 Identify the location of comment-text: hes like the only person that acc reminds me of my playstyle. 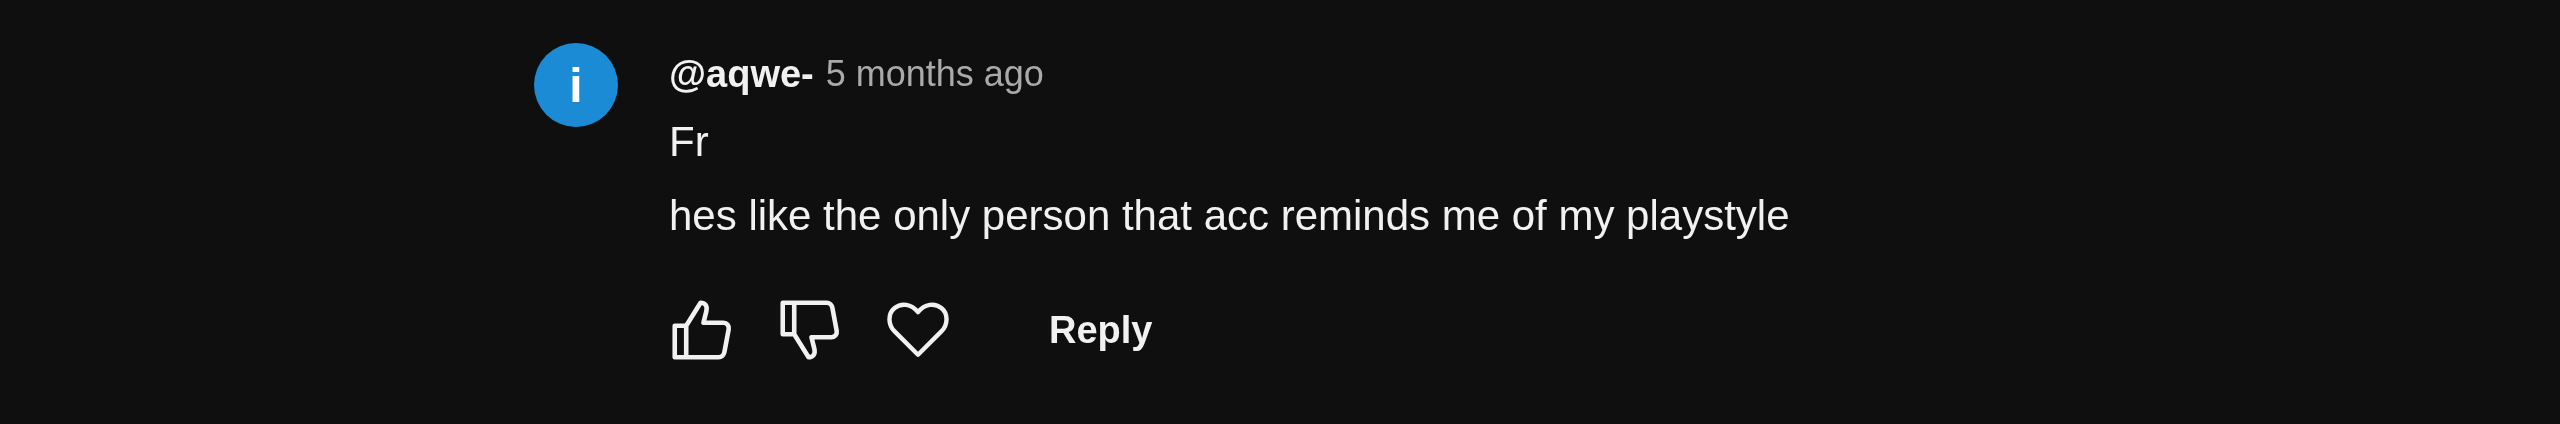
(1229, 216).